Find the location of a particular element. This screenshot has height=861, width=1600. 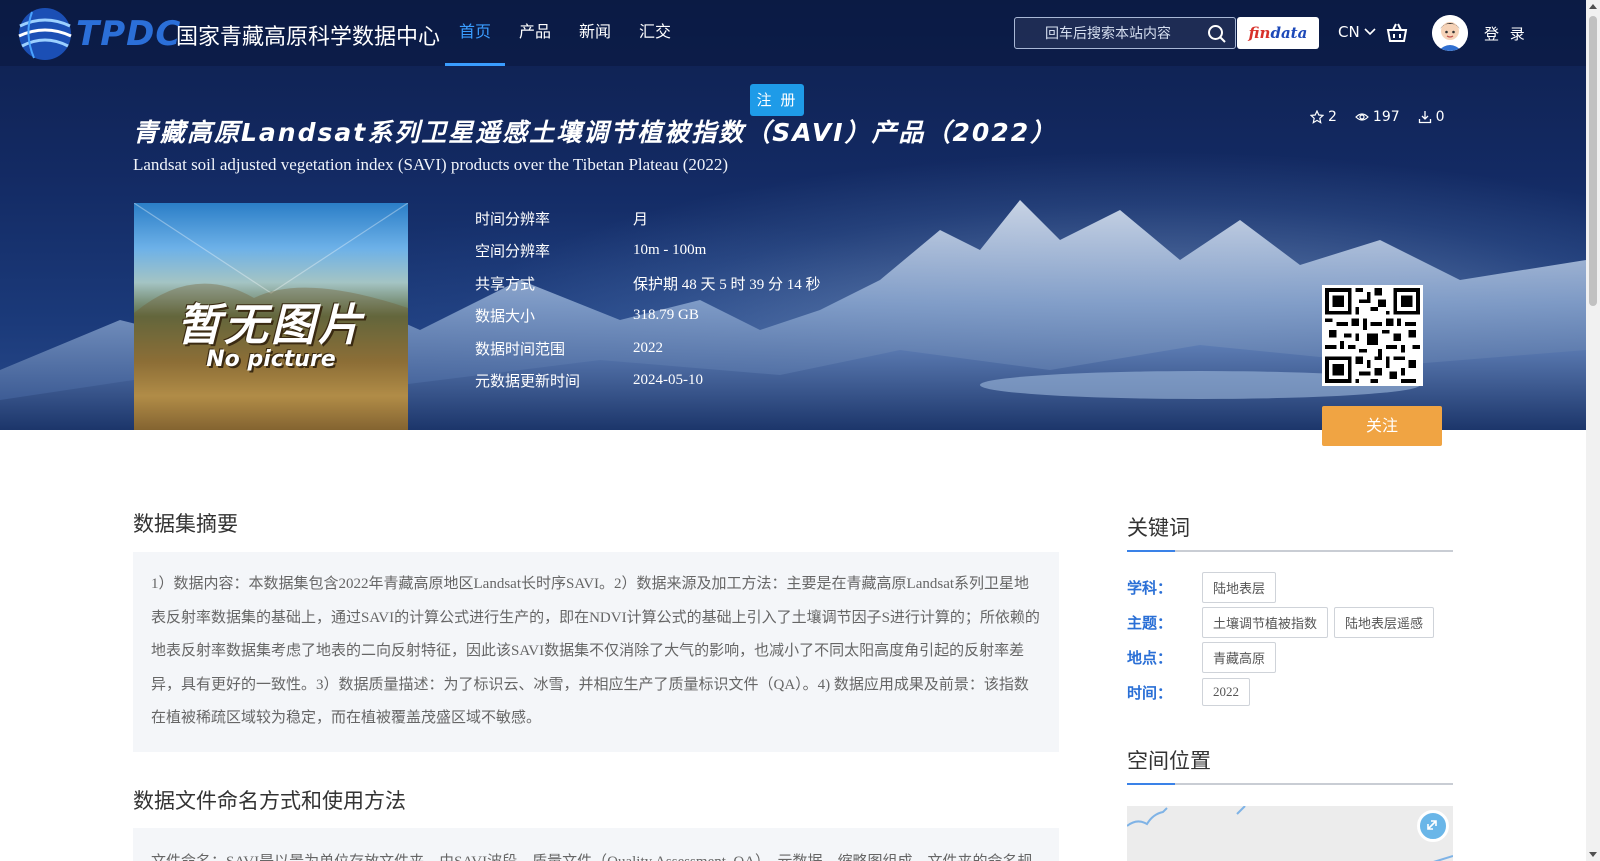

qr-code is located at coordinates (1372, 335).